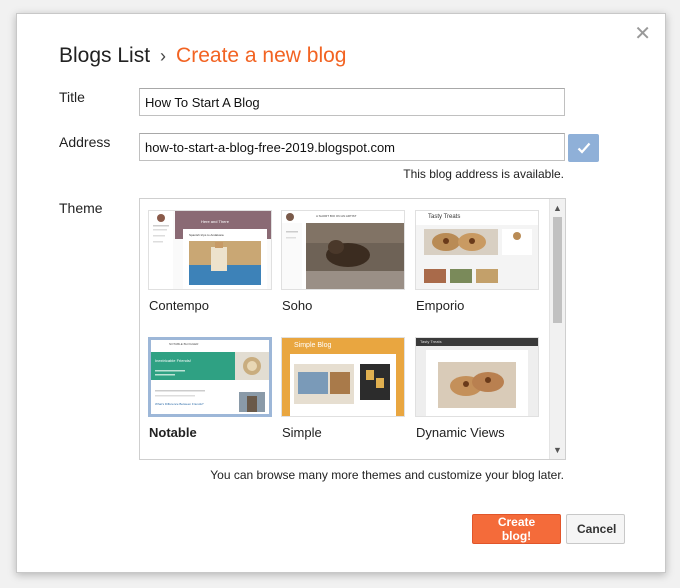 The height and width of the screenshot is (588, 680). What do you see at coordinates (557, 270) in the screenshot?
I see `scroll-thumb` at bounding box center [557, 270].